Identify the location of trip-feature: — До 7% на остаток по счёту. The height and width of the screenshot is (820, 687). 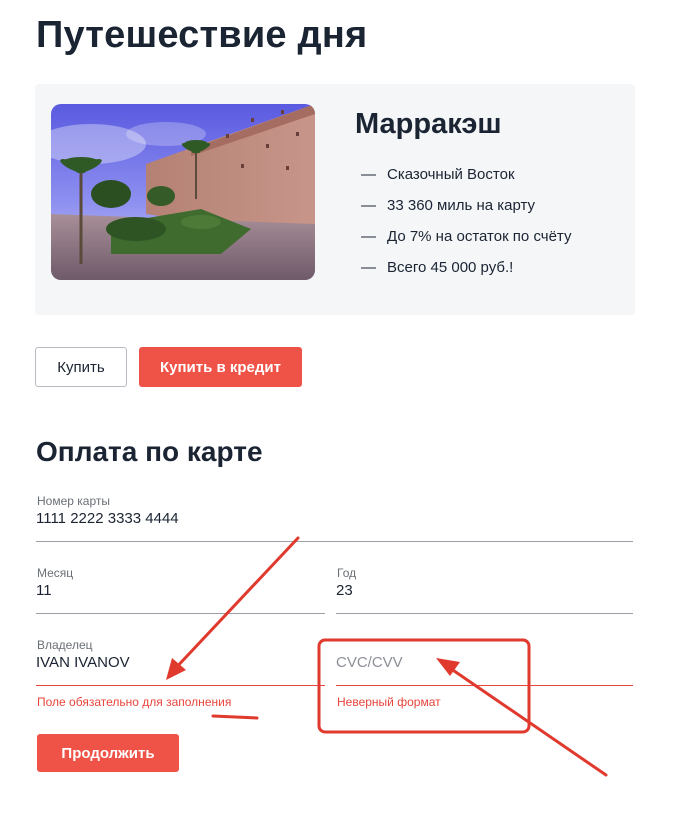
(466, 241).